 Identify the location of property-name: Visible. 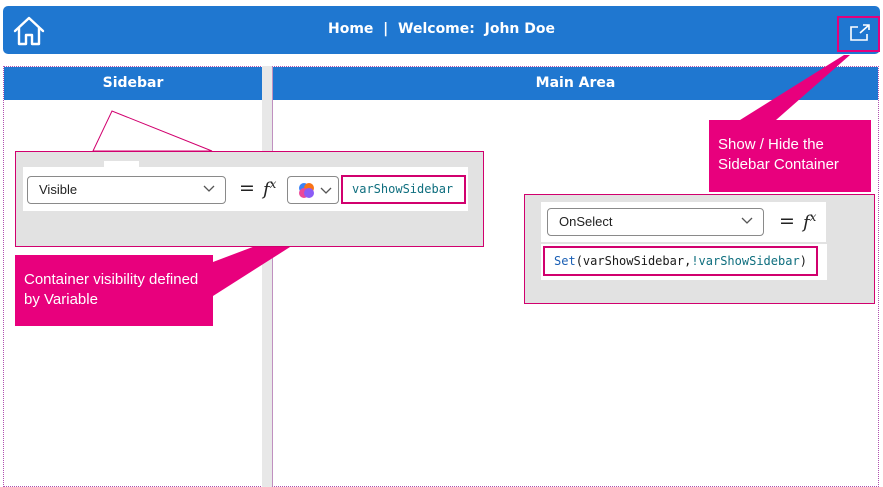
(58, 189).